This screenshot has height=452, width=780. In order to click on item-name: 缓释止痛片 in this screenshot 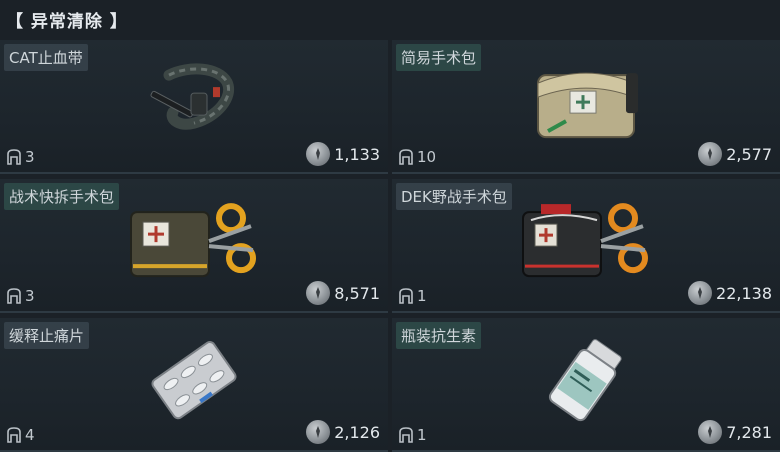, I will do `click(47, 335)`.